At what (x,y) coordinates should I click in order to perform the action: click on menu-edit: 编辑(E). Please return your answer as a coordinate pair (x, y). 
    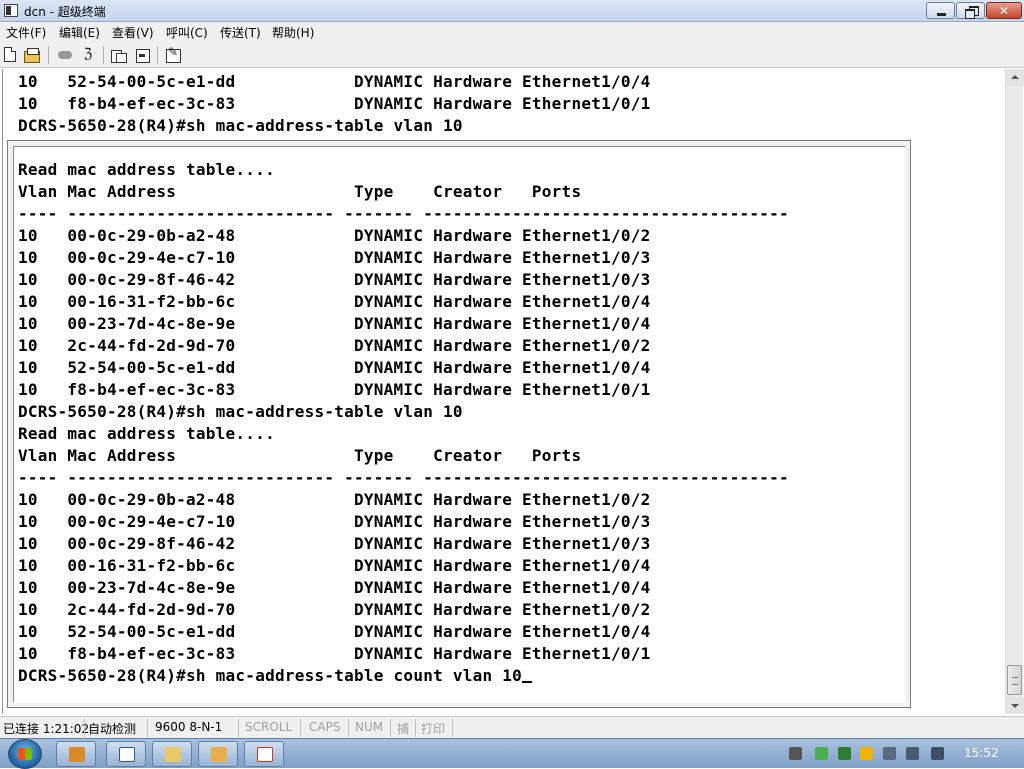
    Looking at the image, I should click on (79, 32).